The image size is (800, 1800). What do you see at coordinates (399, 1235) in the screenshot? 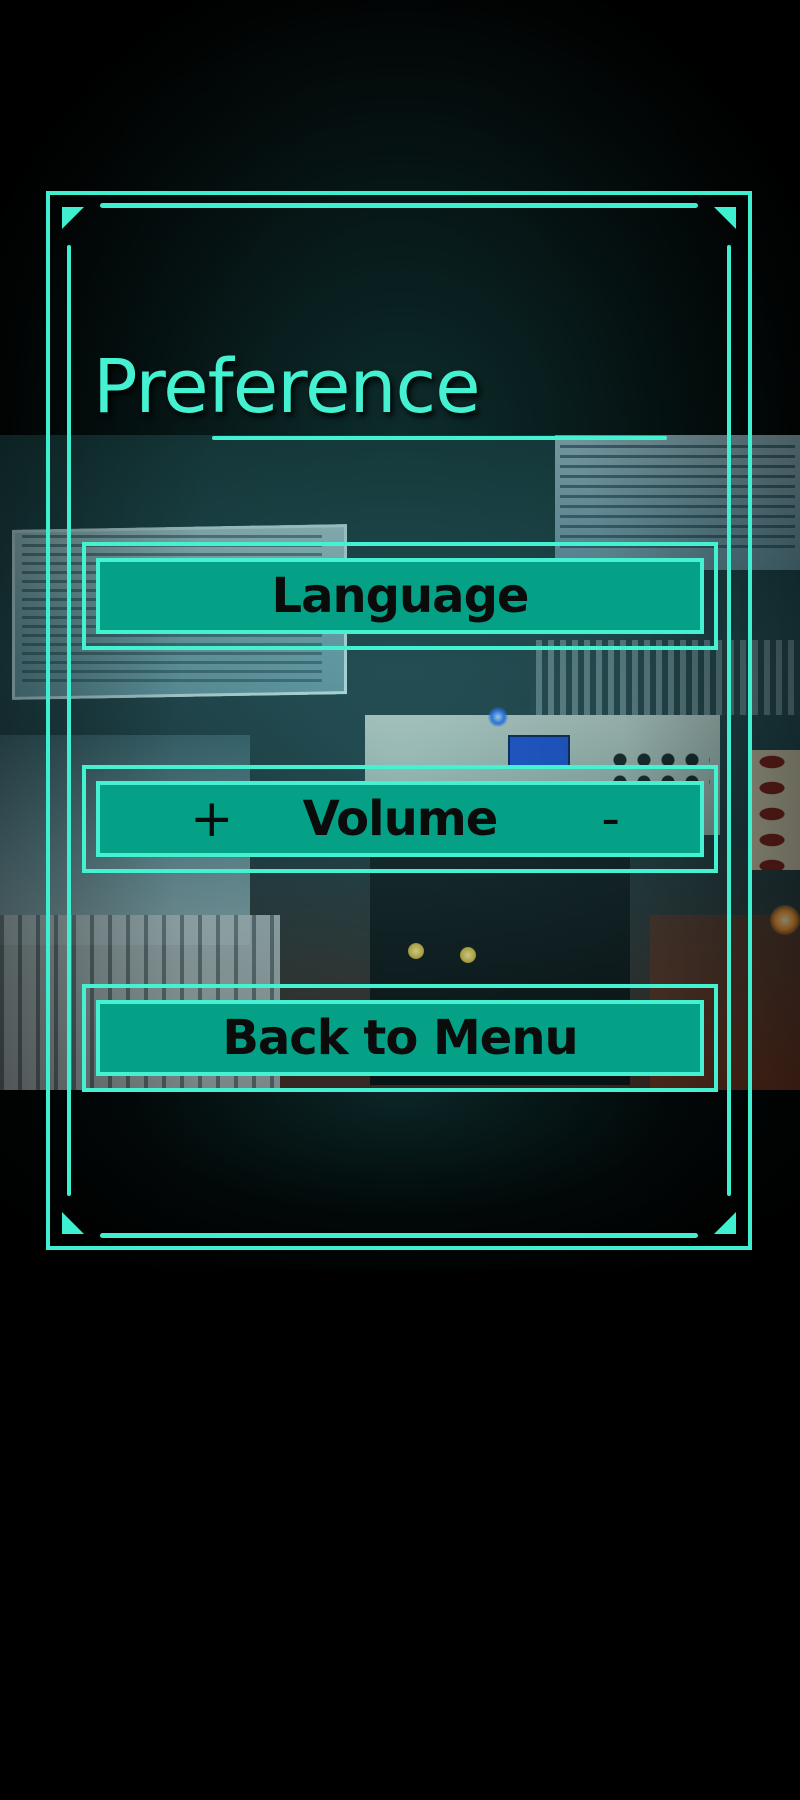
I see `frame-line-bottom` at bounding box center [399, 1235].